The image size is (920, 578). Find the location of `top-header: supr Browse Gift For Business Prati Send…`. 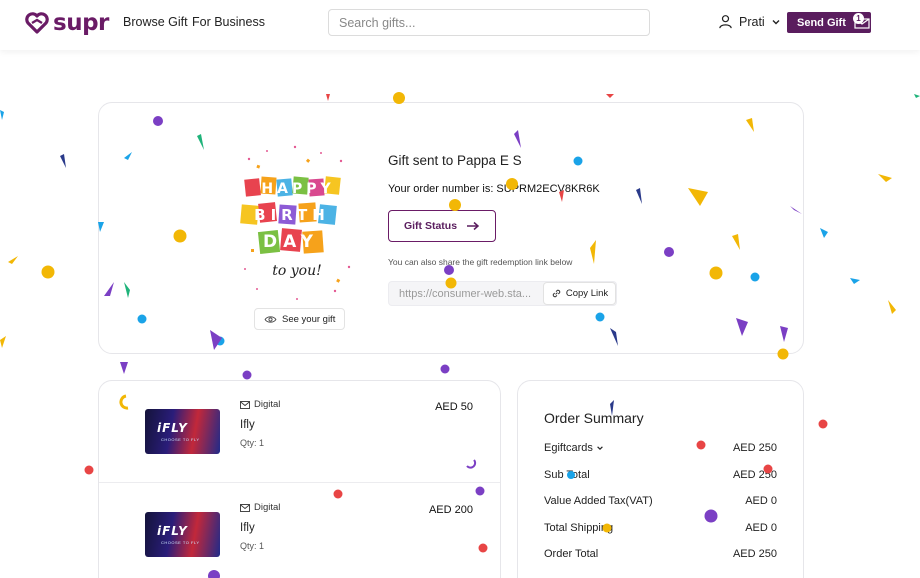

top-header: supr Browse Gift For Business Prati Send… is located at coordinates (460, 25).